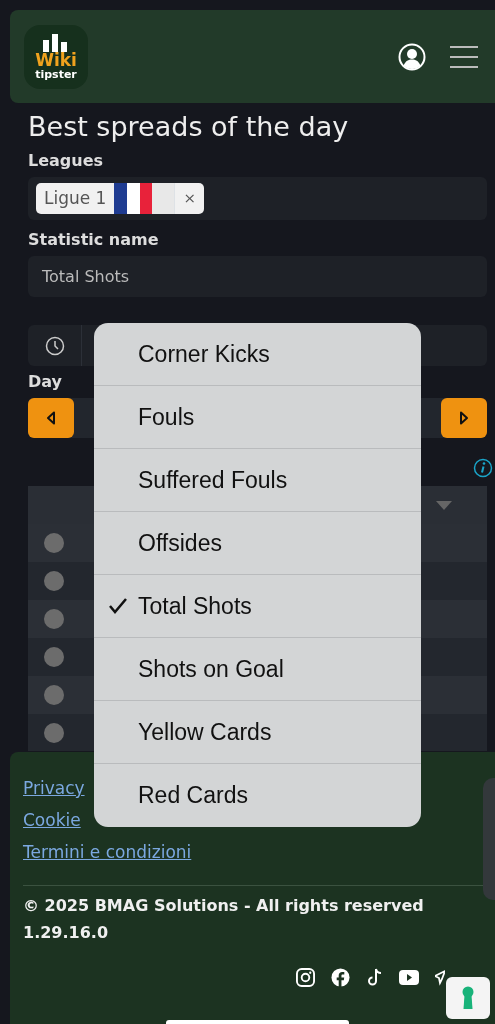 The image size is (495, 1024). Describe the element at coordinates (257, 732) in the screenshot. I see `menu-option: Yellow Cards` at that location.